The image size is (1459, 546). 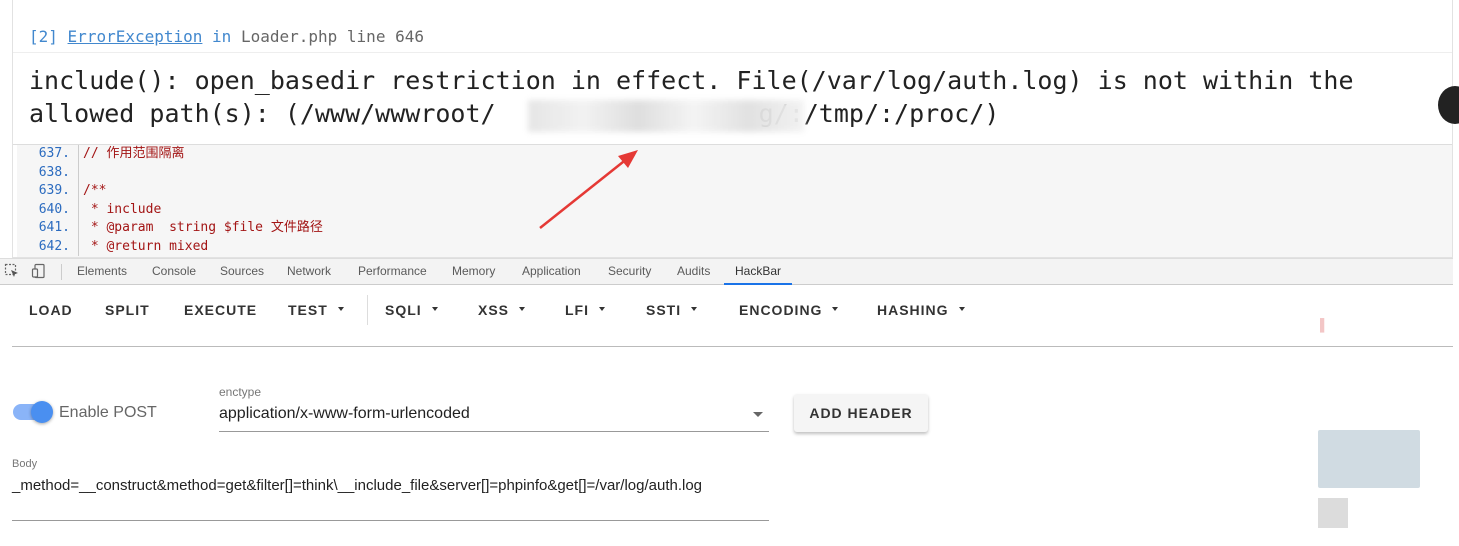 I want to click on tab-network: Network, so click(x=309, y=271).